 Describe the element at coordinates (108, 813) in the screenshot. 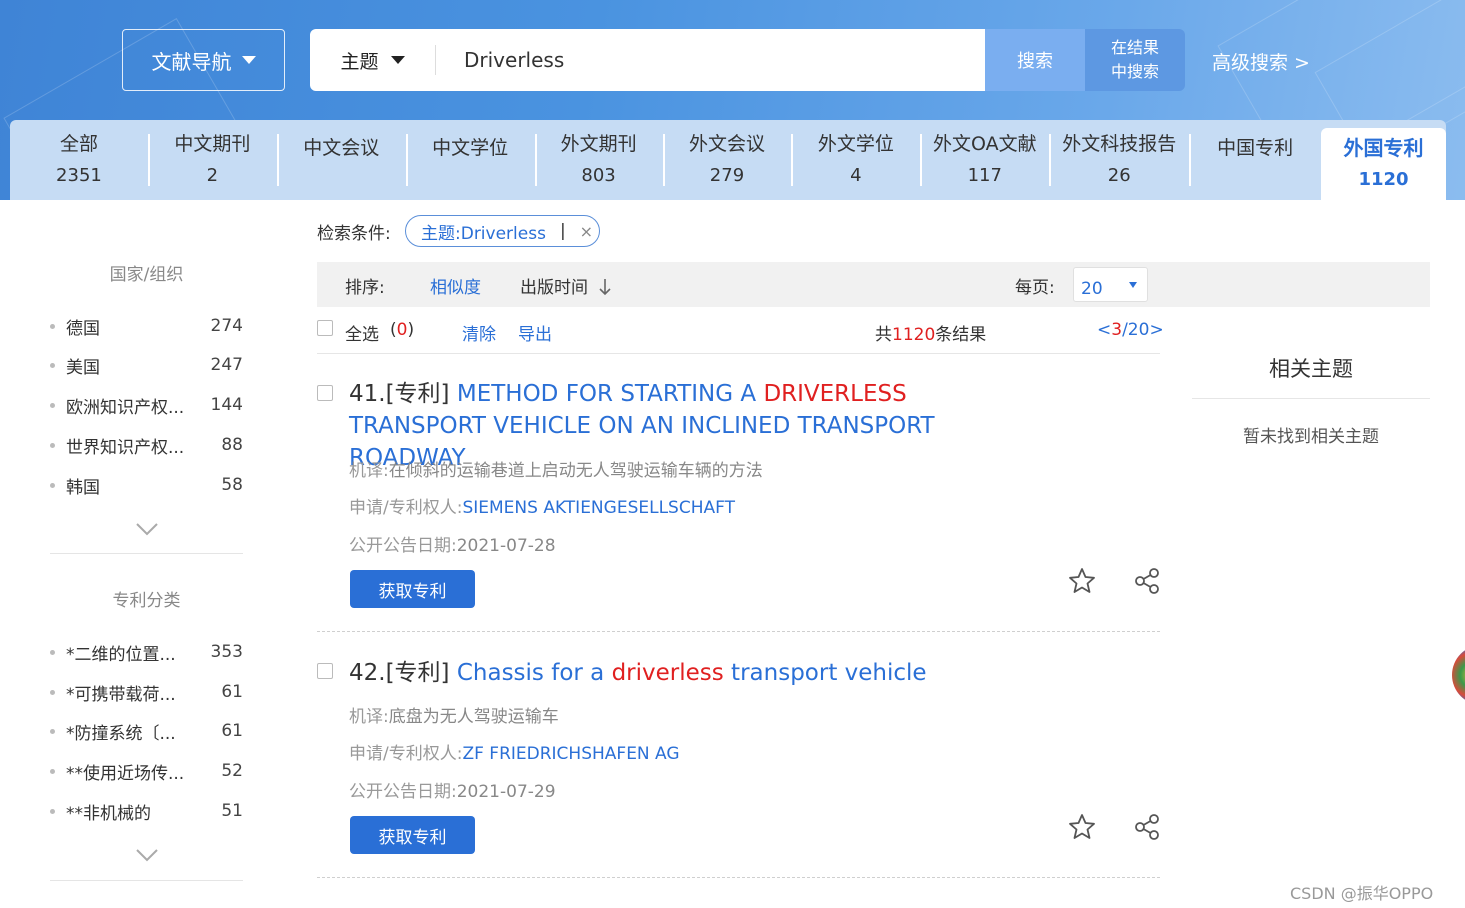

I see `class-name: **非机械的` at that location.